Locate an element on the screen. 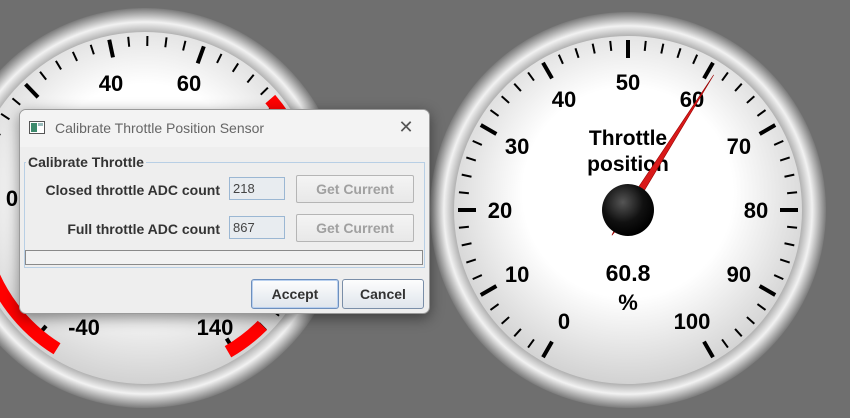  dialog-titlebar: Calibrate Throttle Position Sensor ✕ is located at coordinates (224, 128).